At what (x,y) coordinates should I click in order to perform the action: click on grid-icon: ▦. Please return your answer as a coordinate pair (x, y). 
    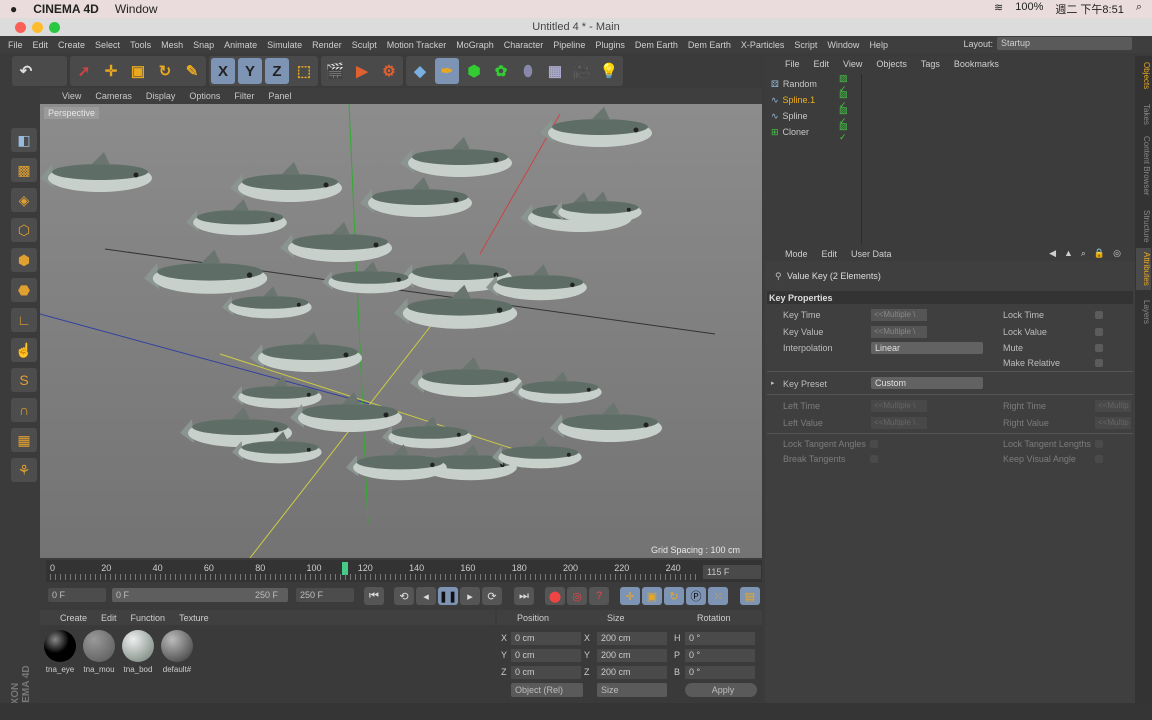
    Looking at the image, I should click on (24, 440).